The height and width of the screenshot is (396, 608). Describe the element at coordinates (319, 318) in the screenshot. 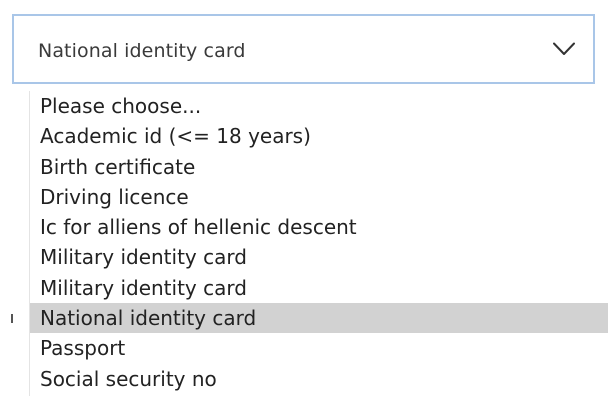

I see `option-national-identity-card: National identity card` at that location.